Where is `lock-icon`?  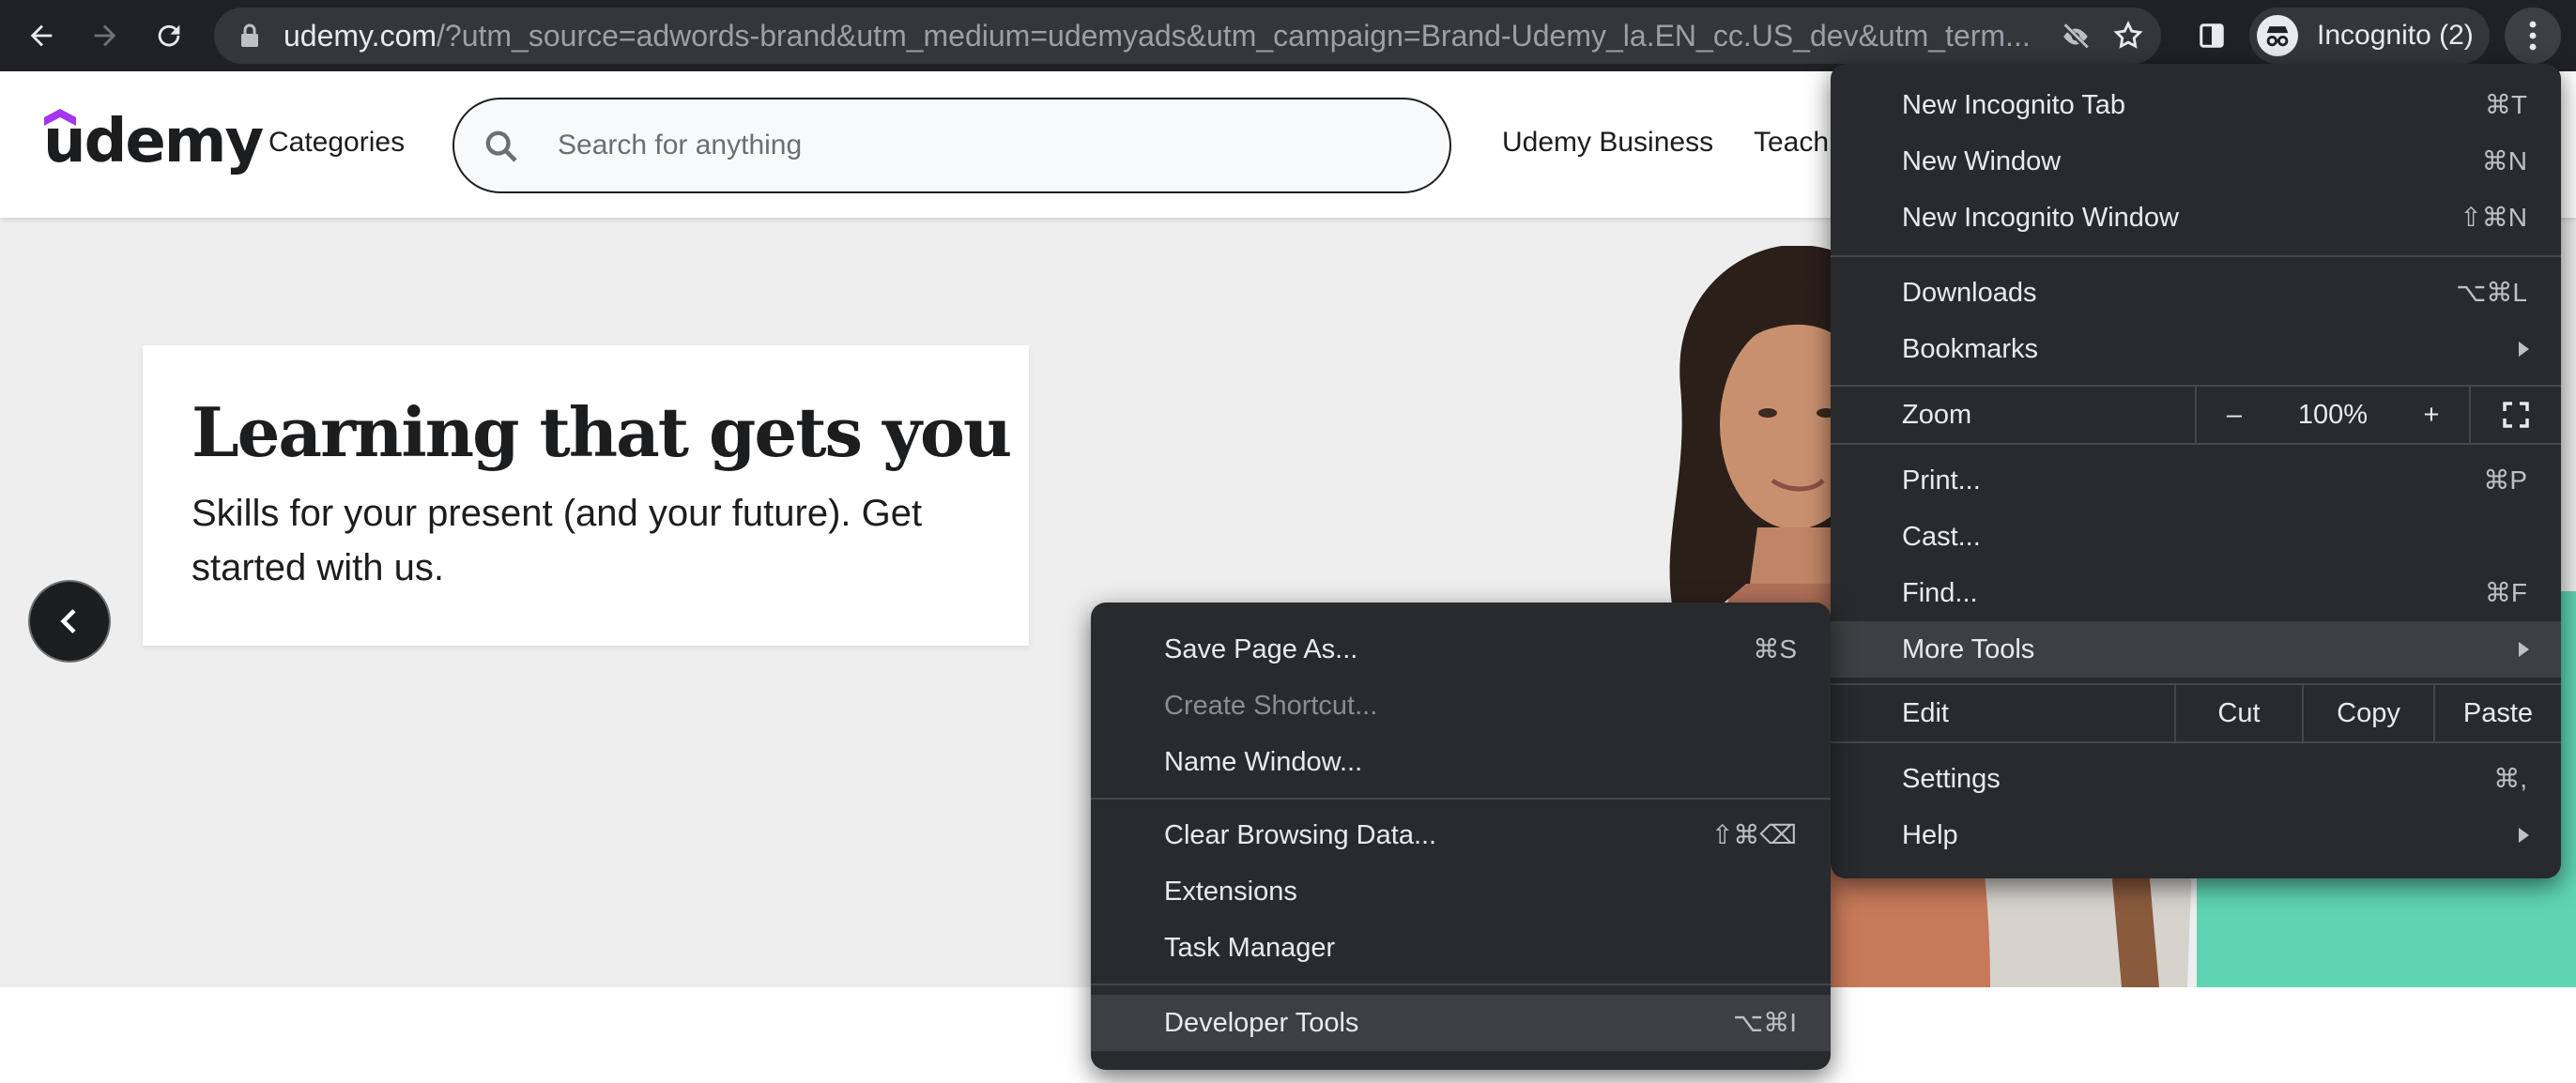 lock-icon is located at coordinates (250, 36).